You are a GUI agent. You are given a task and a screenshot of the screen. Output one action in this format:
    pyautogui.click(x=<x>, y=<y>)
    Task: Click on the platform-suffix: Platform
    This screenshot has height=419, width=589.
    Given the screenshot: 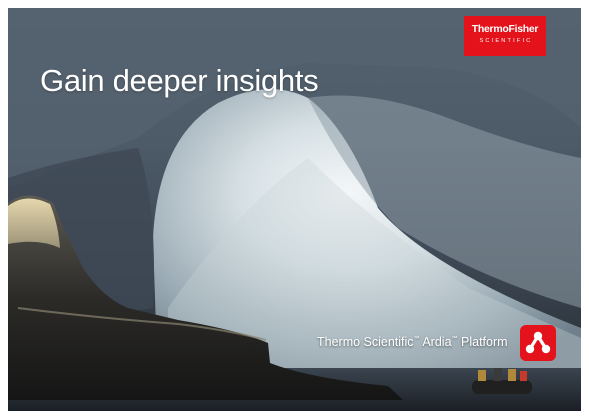 What is the action you would take?
    pyautogui.click(x=482, y=342)
    